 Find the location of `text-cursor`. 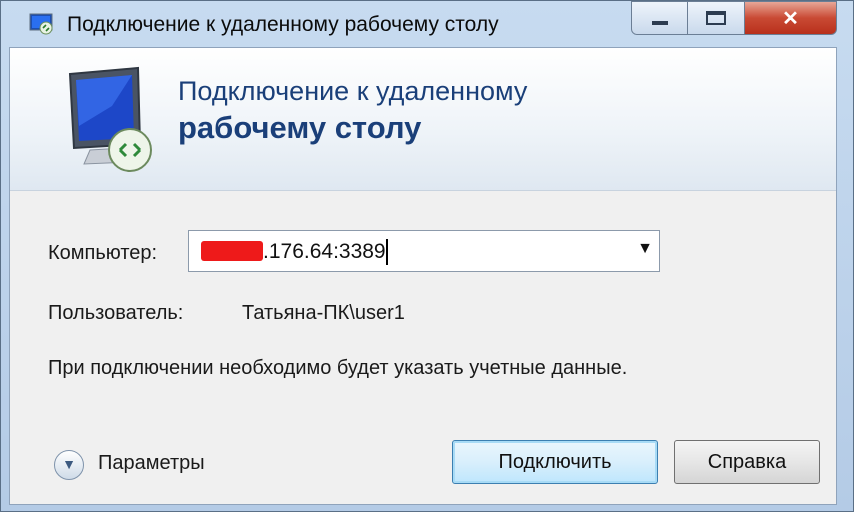

text-cursor is located at coordinates (387, 252).